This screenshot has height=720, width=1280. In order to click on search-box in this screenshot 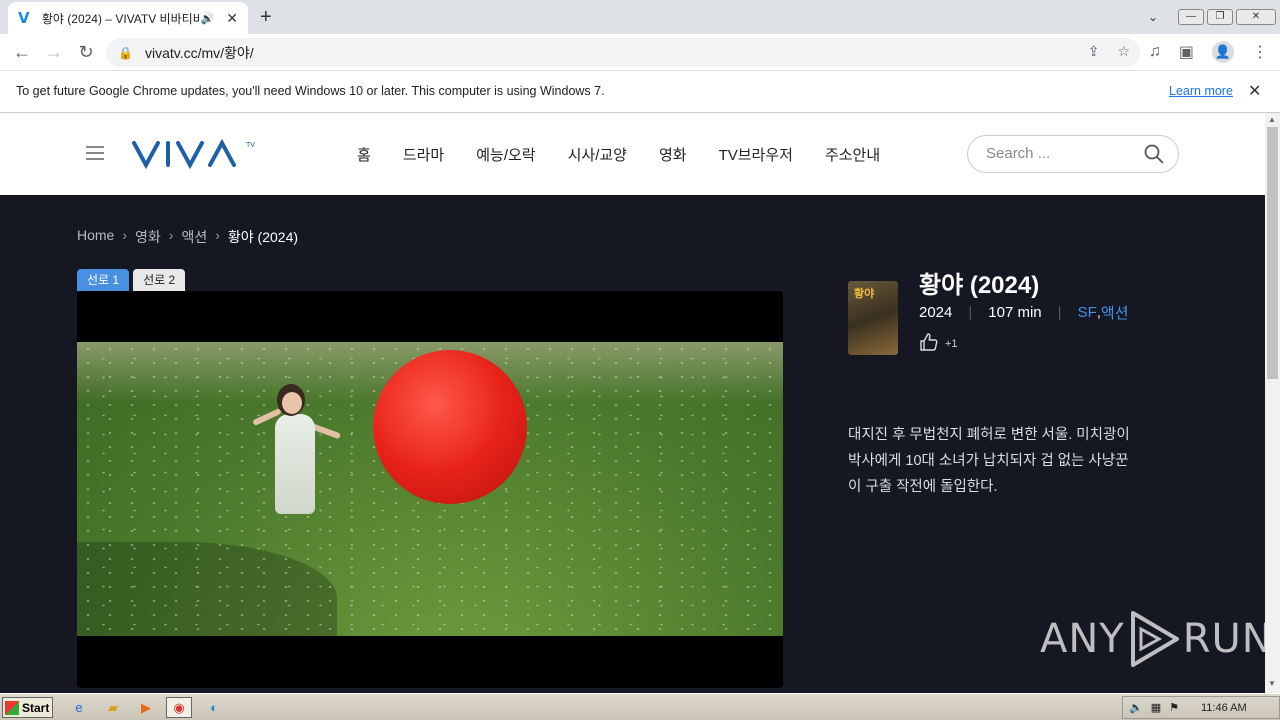, I will do `click(1073, 154)`.